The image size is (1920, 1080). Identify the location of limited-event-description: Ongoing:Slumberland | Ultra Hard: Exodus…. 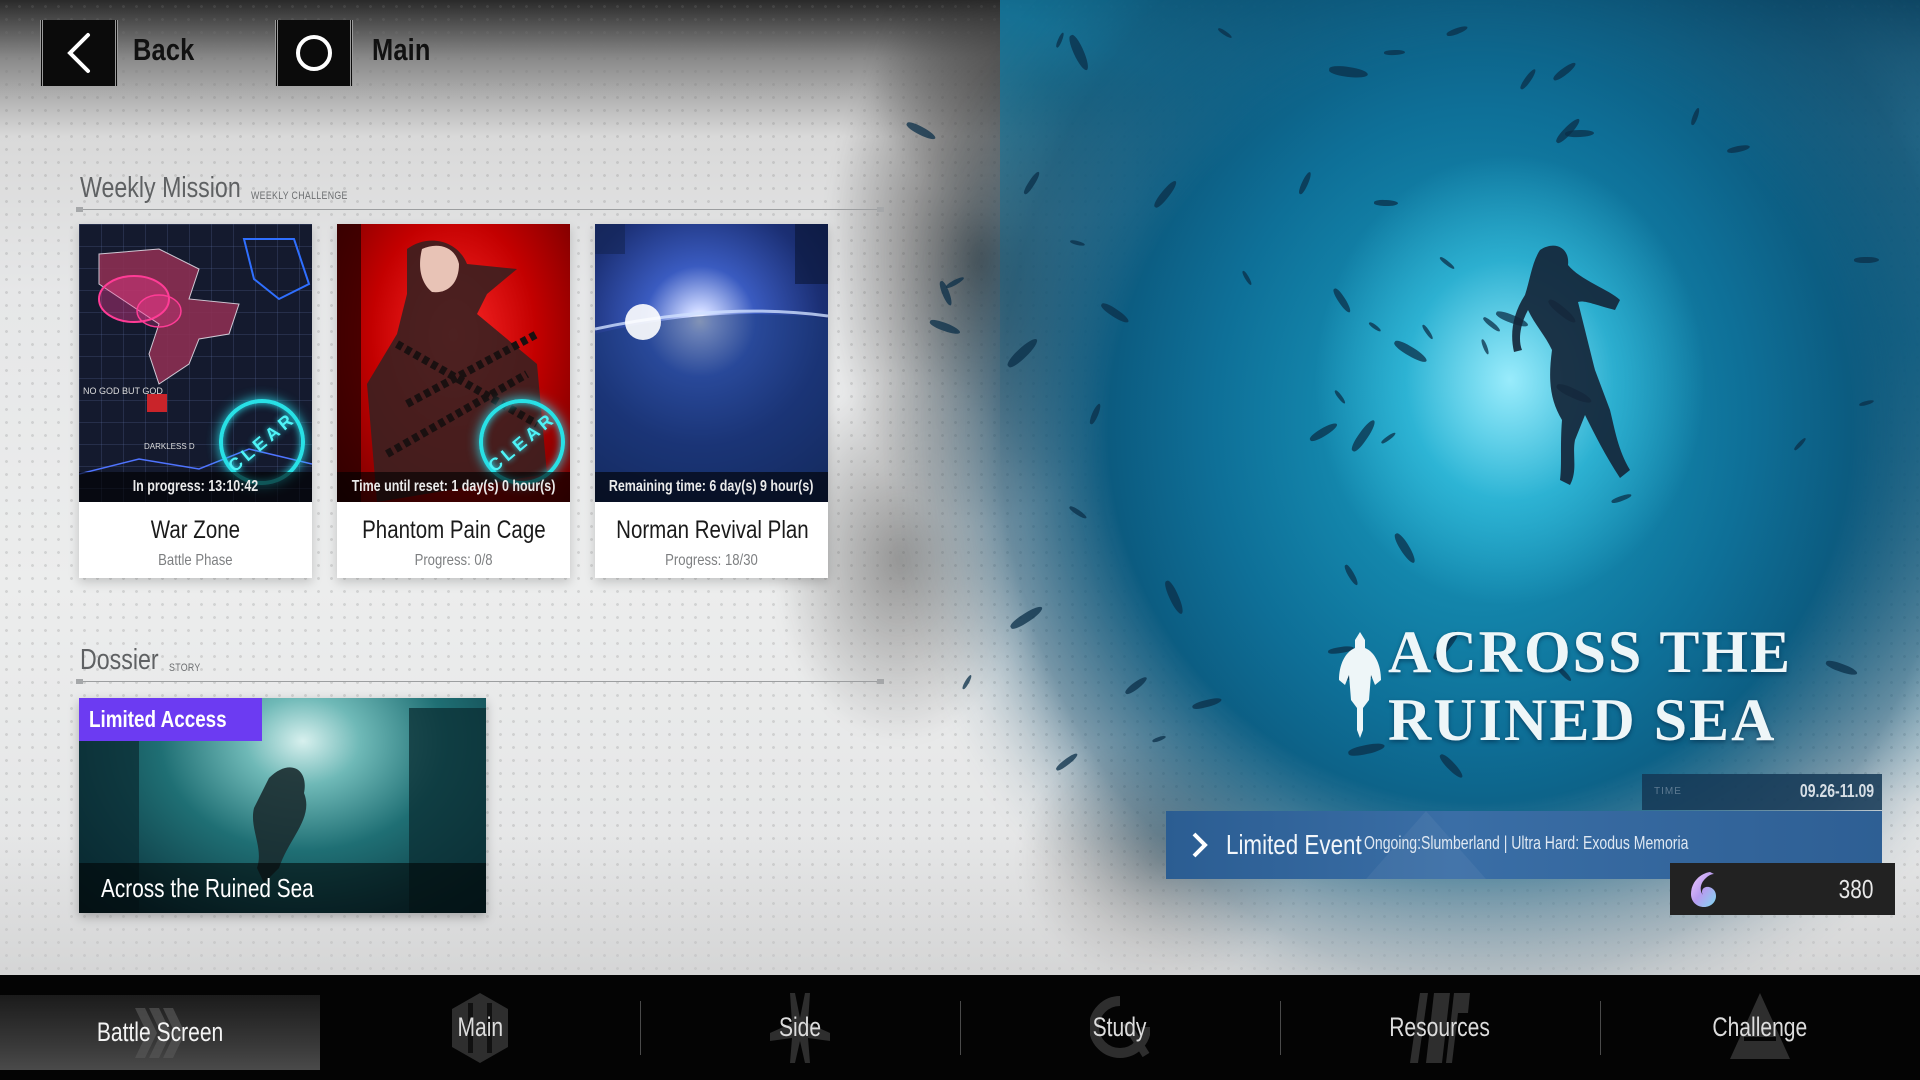
(1526, 843).